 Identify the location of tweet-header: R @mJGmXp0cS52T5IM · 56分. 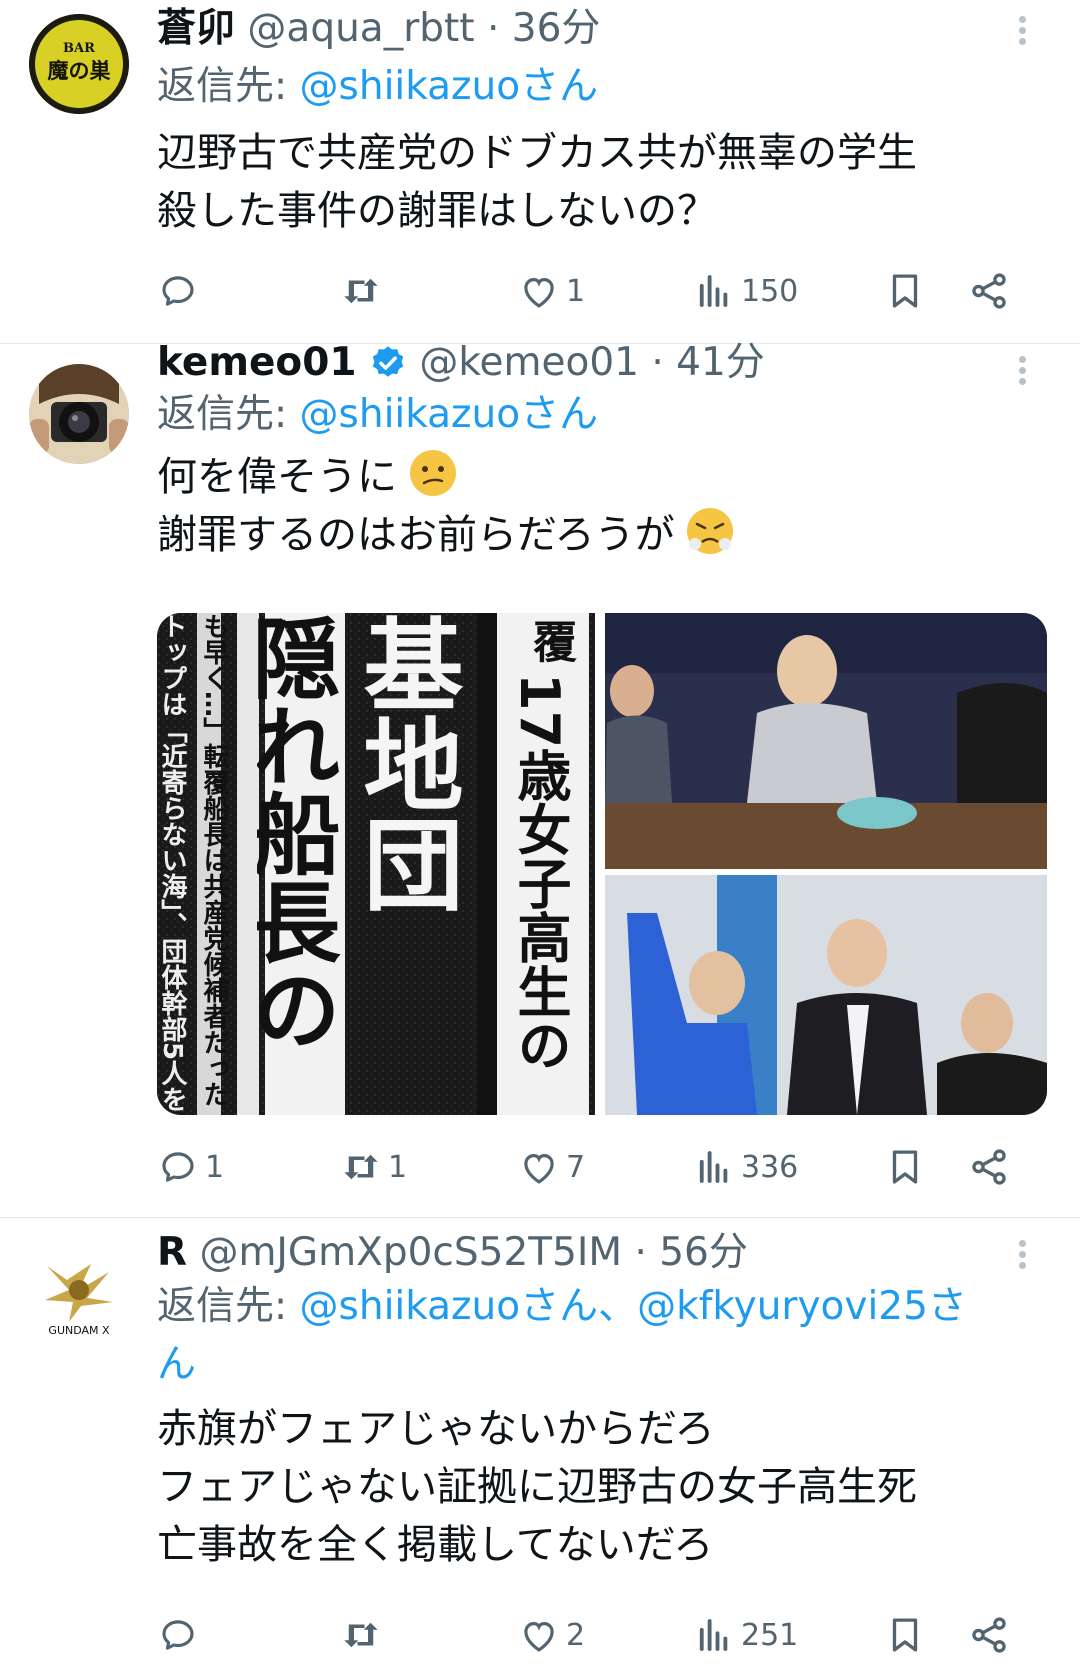
(452, 1253).